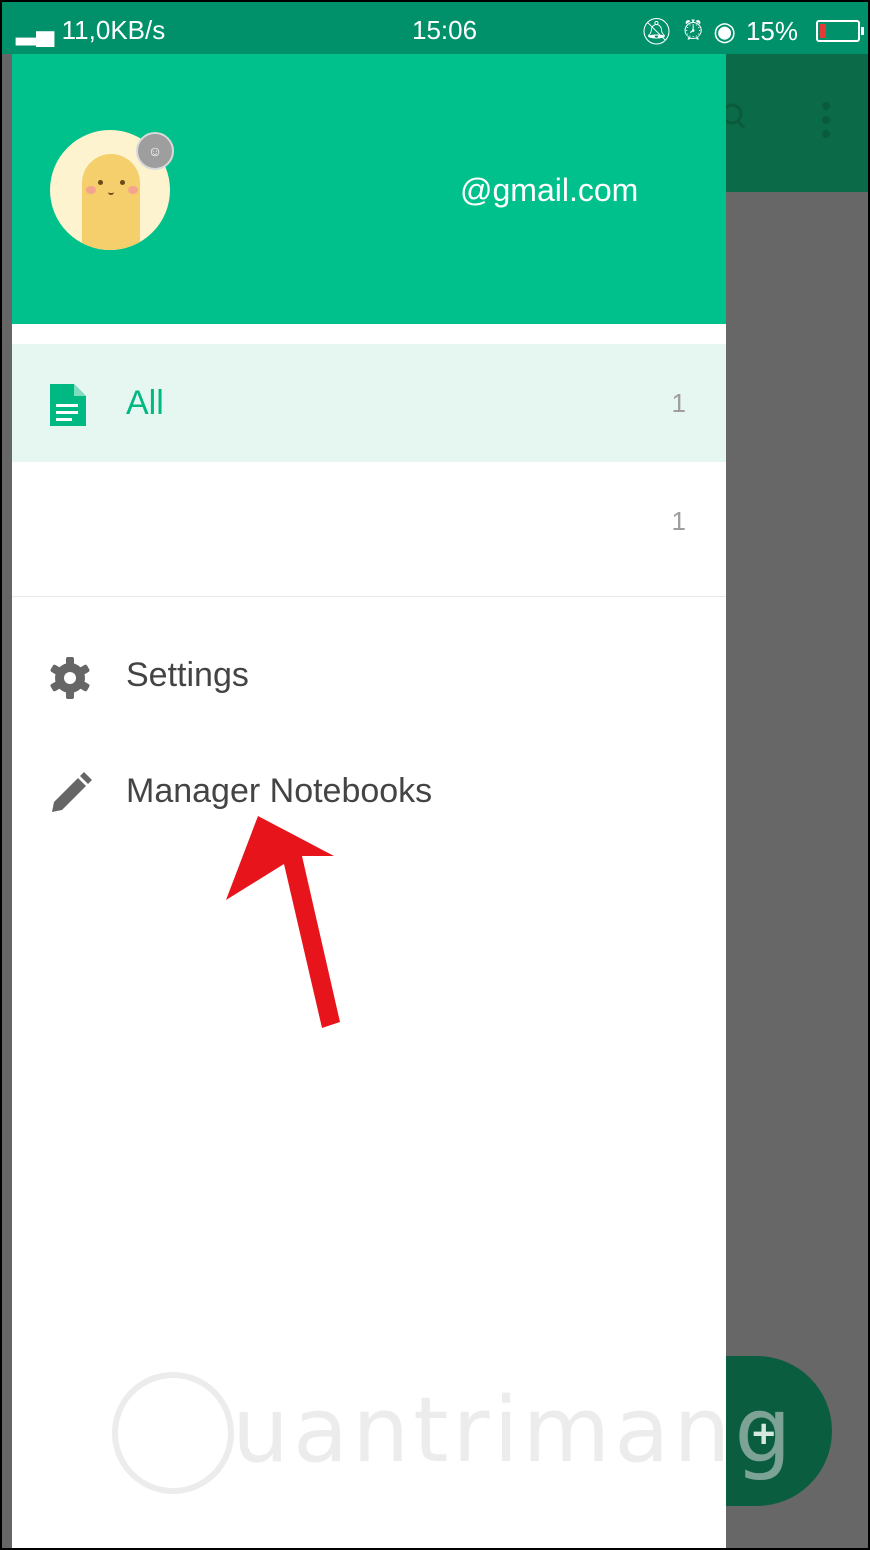 The height and width of the screenshot is (1550, 870). I want to click on document-icon, so click(68, 405).